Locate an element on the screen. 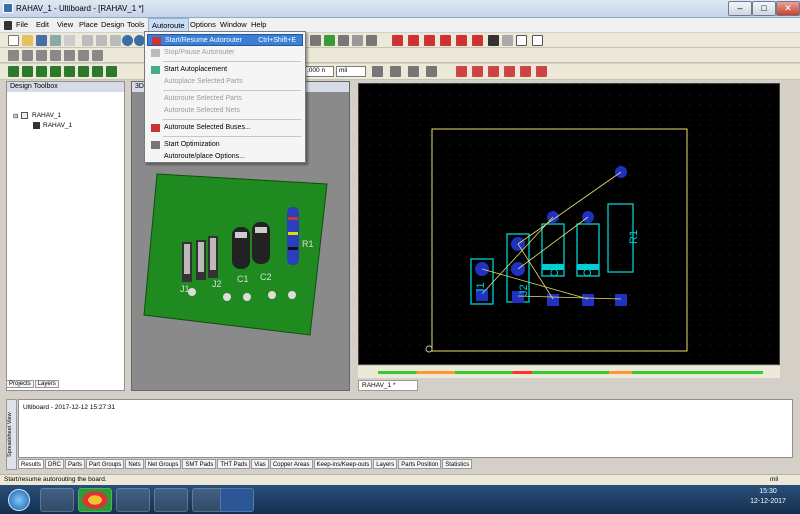 This screenshot has height=514, width=800. spreadsheet-view-label: Spreadsheet View is located at coordinates (11, 434).